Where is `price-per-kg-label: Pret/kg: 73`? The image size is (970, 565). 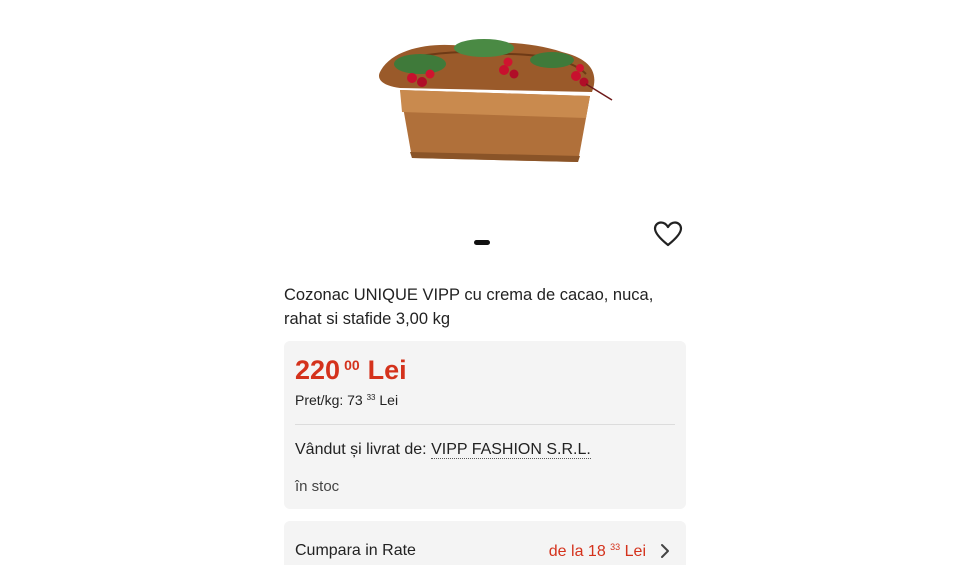
price-per-kg-label: Pret/kg: 73 is located at coordinates (329, 400).